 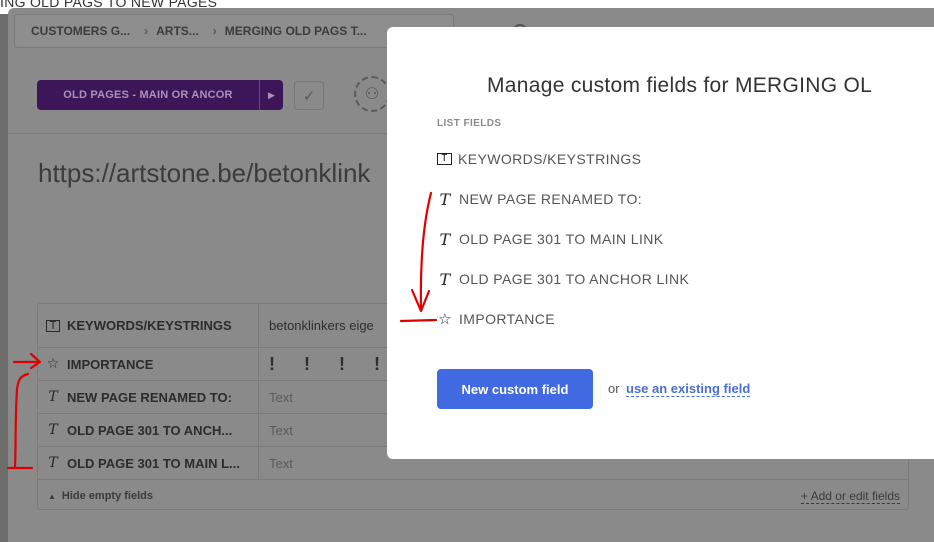 What do you see at coordinates (688, 389) in the screenshot?
I see `use-existing-field-link: use an existing field` at bounding box center [688, 389].